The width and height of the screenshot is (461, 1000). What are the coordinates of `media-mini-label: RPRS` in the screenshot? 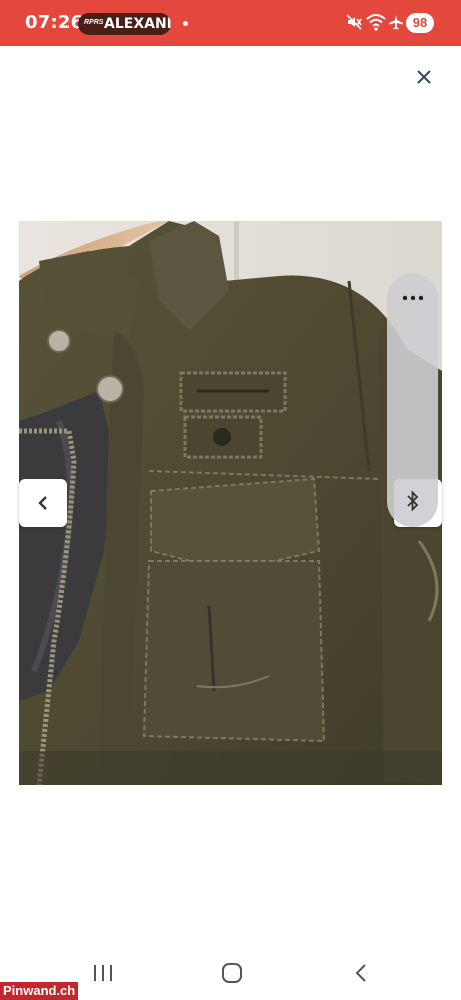 It's located at (94, 22).